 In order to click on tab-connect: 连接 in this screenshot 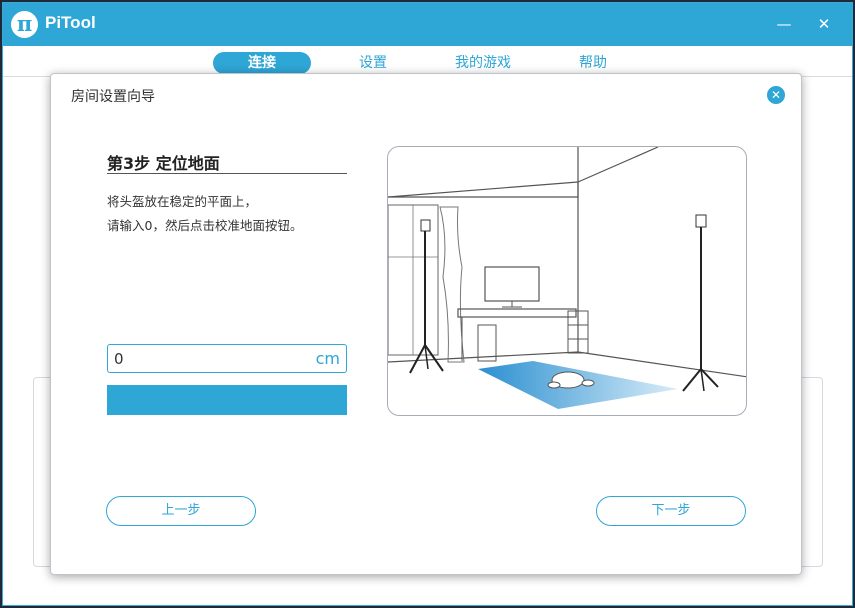, I will do `click(262, 63)`.